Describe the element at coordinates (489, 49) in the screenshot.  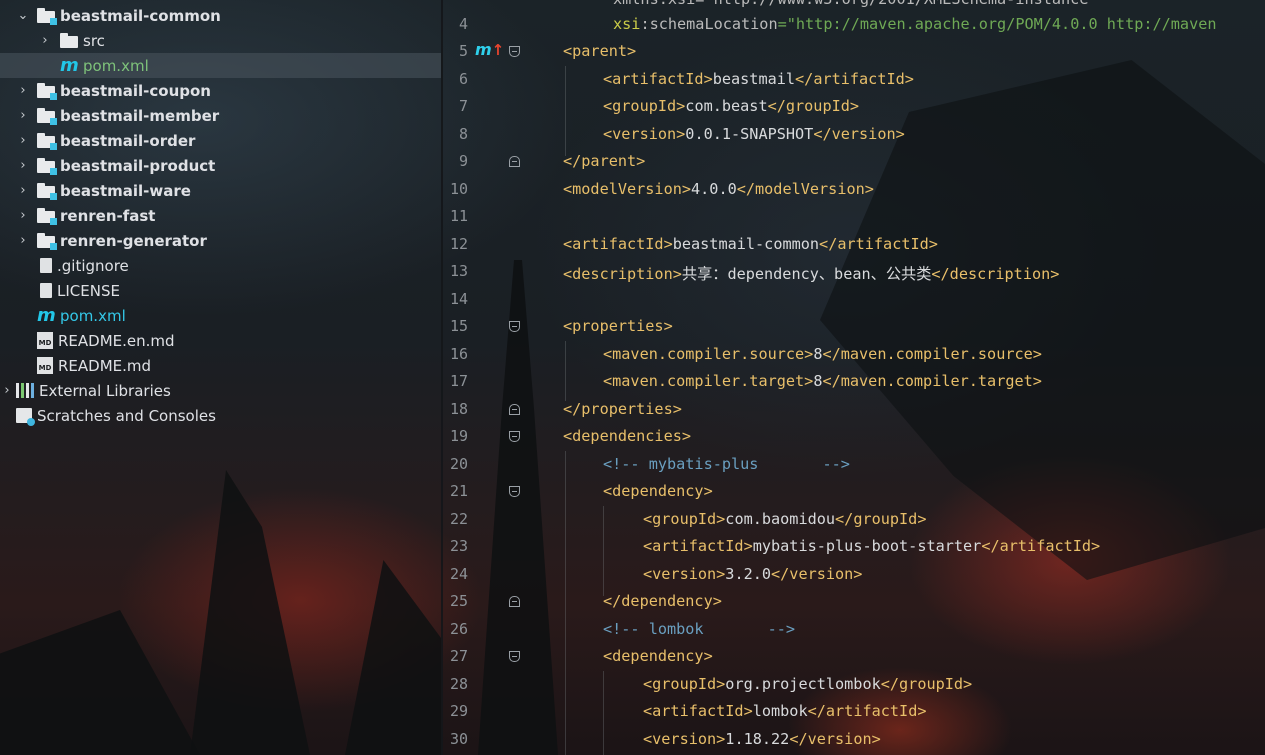
I see `maven-parent-gutter-icon: m↑` at that location.